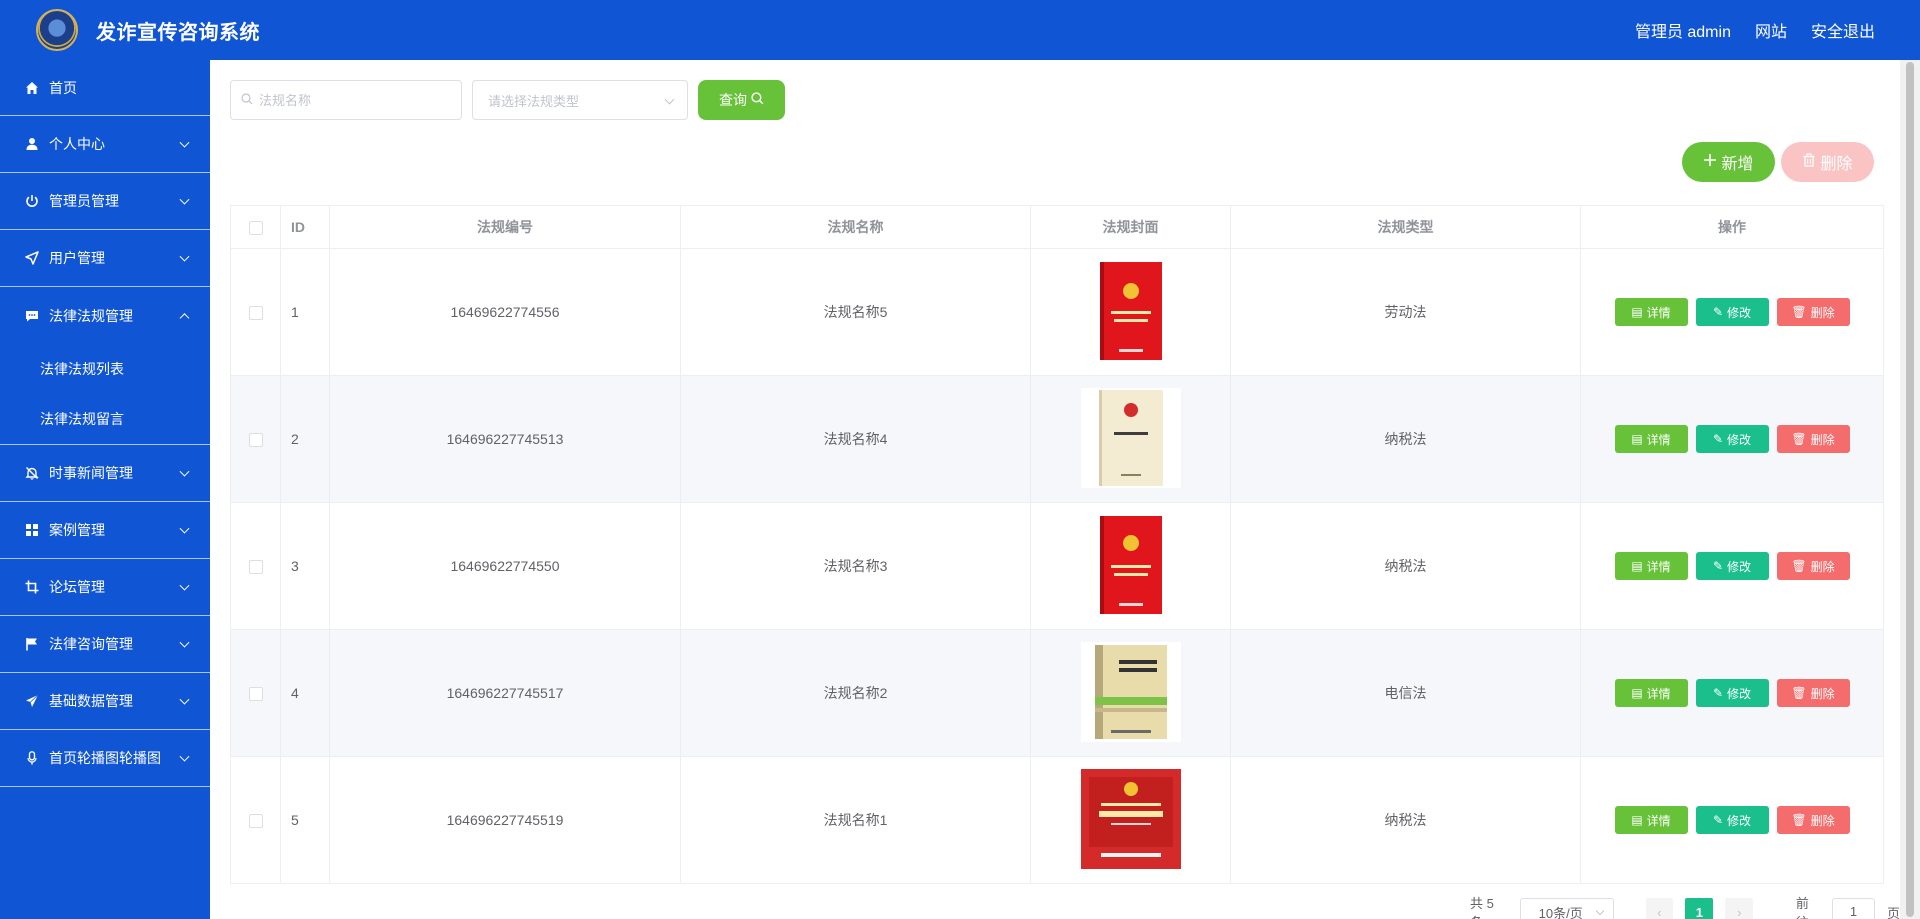 Image resolution: width=1920 pixels, height=919 pixels. I want to click on sidebar-item-user-management: 用户管理, so click(105, 258).